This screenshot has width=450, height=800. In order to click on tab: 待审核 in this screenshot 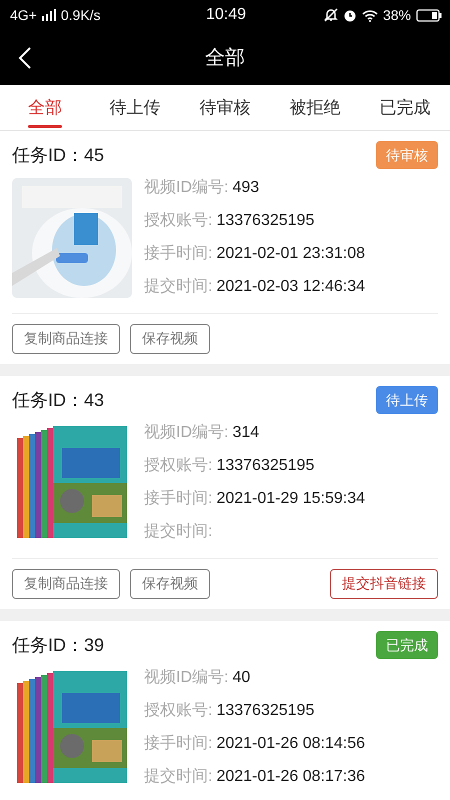, I will do `click(225, 107)`.